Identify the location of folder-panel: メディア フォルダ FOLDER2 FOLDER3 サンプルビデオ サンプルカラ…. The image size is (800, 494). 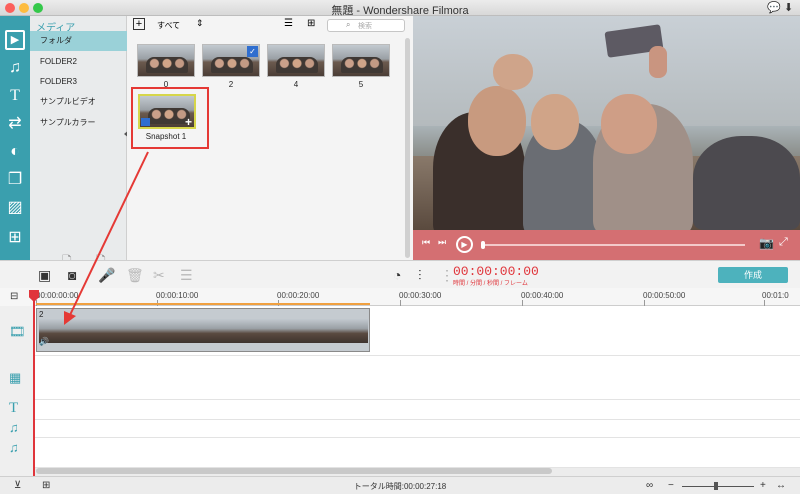
(78, 142).